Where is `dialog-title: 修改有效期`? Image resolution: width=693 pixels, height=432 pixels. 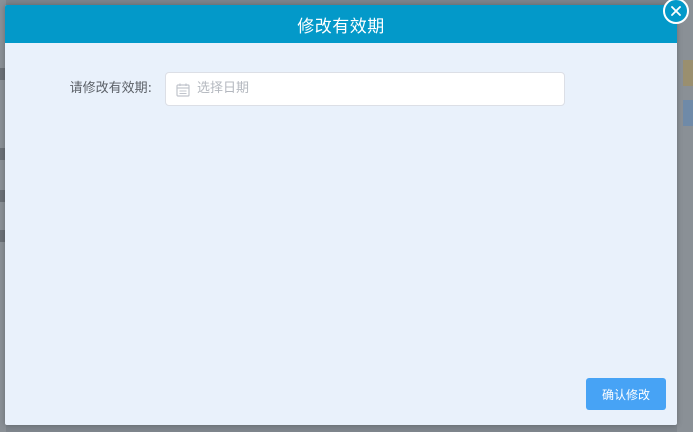 dialog-title: 修改有效期 is located at coordinates (341, 26).